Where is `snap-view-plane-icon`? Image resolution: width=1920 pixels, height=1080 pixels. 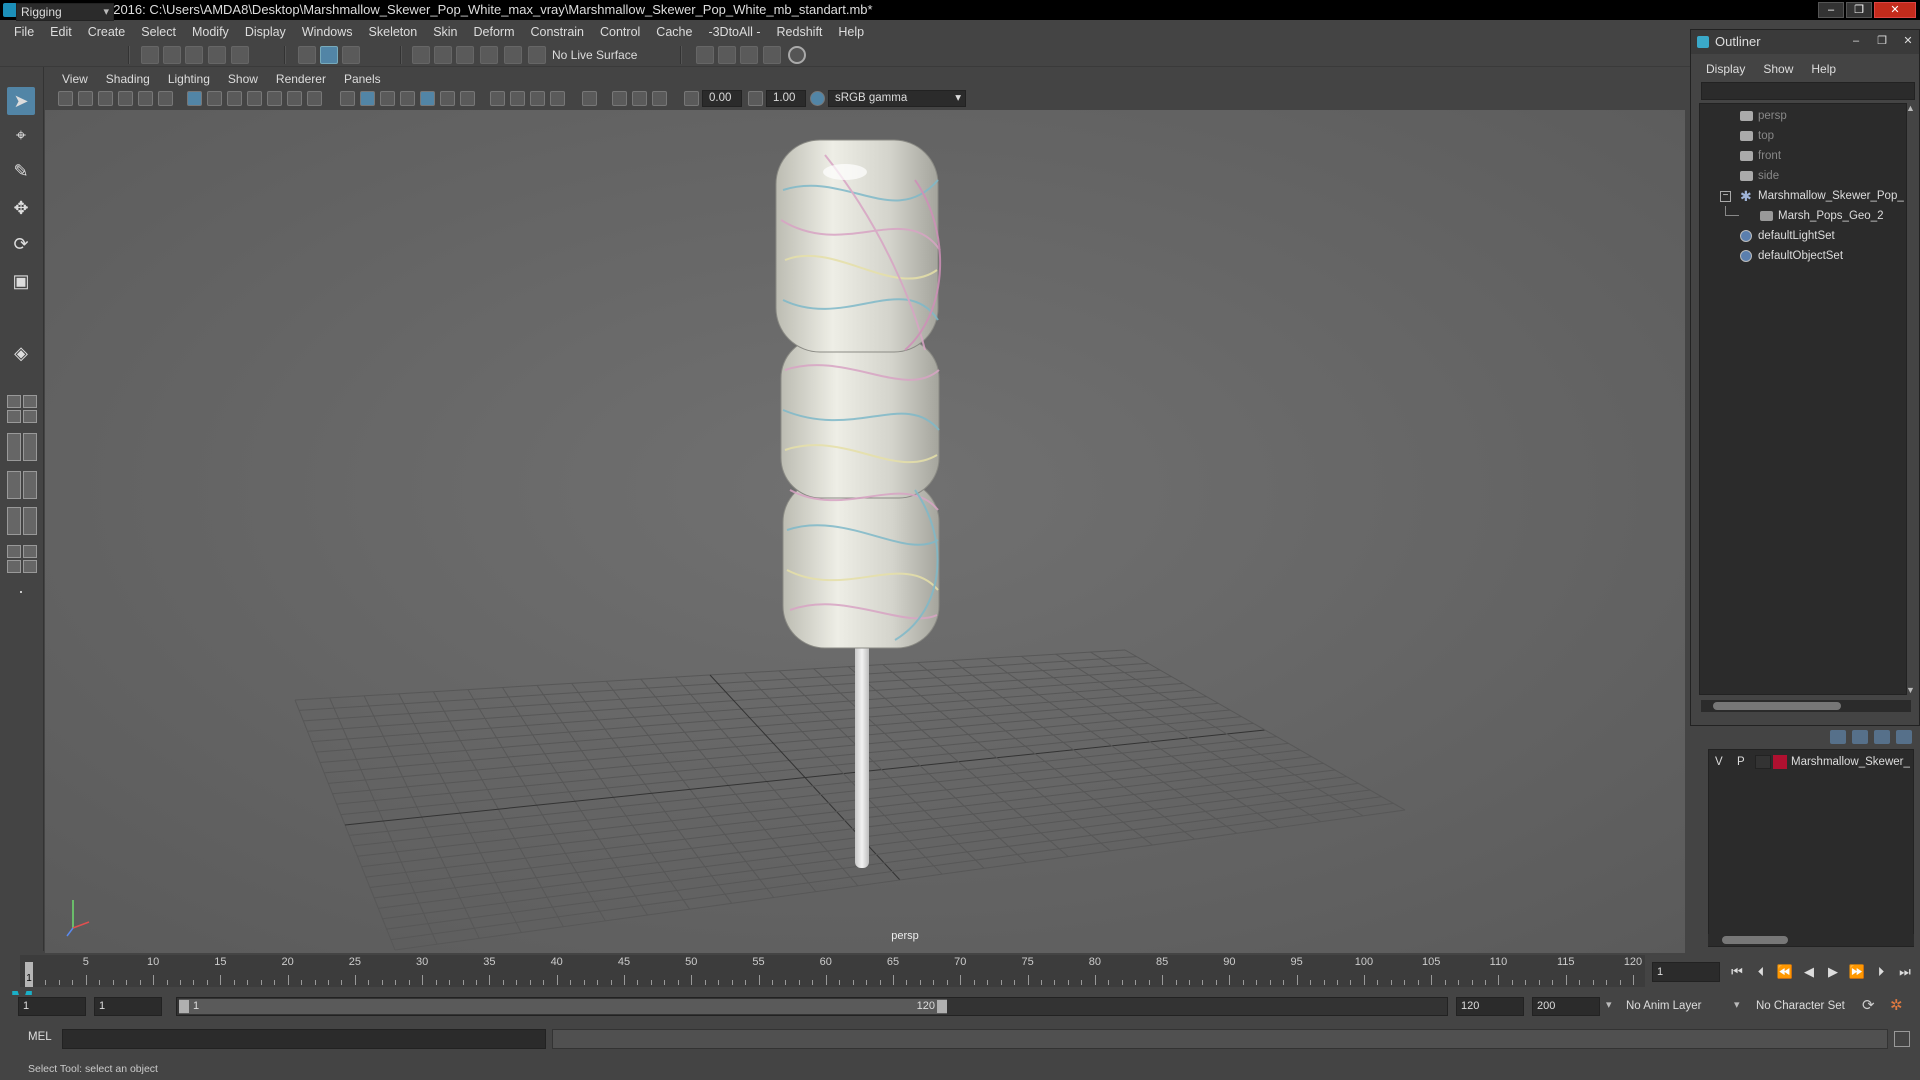
snap-view-plane-icon is located at coordinates (489, 55).